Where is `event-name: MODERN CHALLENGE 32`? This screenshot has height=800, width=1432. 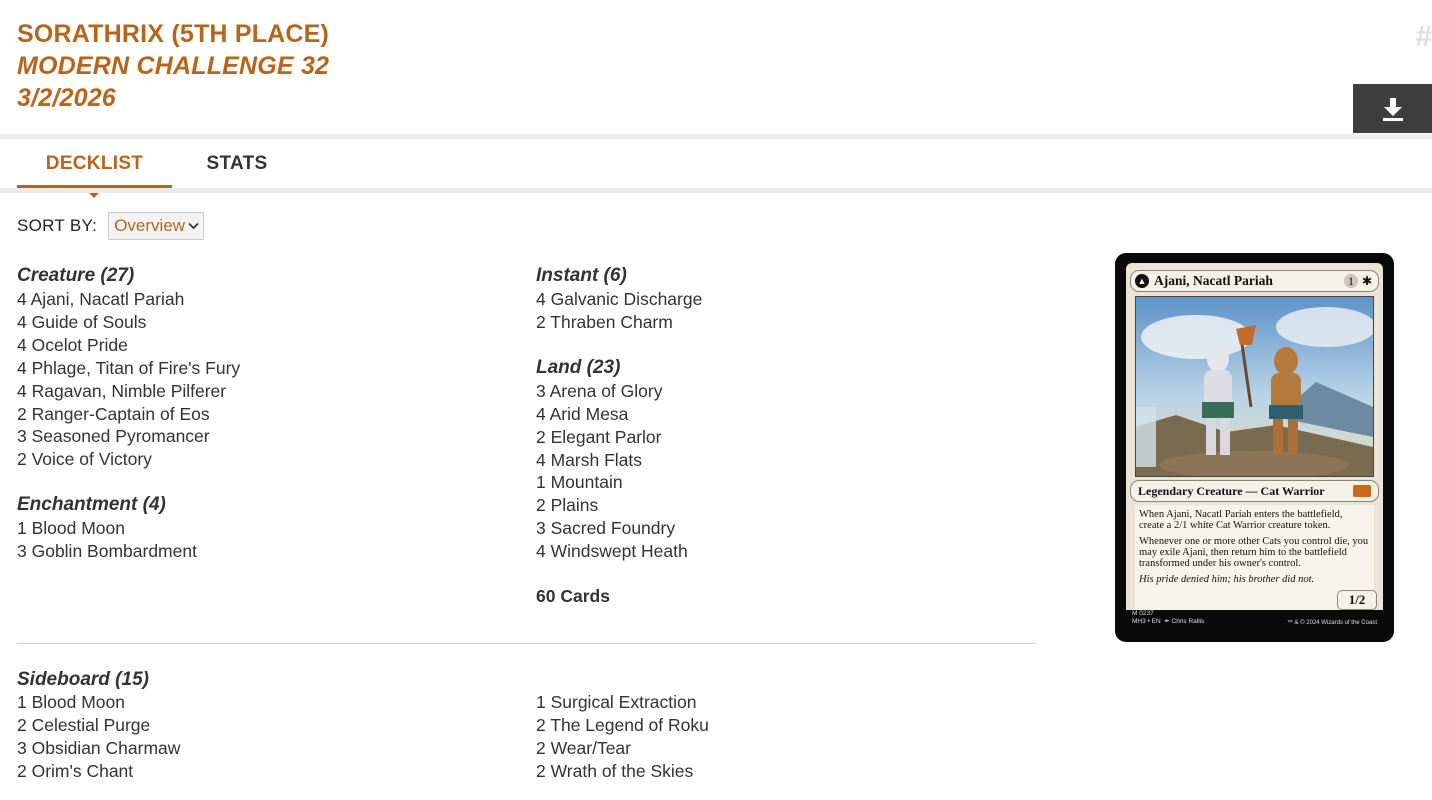
event-name: MODERN CHALLENGE 32 is located at coordinates (173, 66).